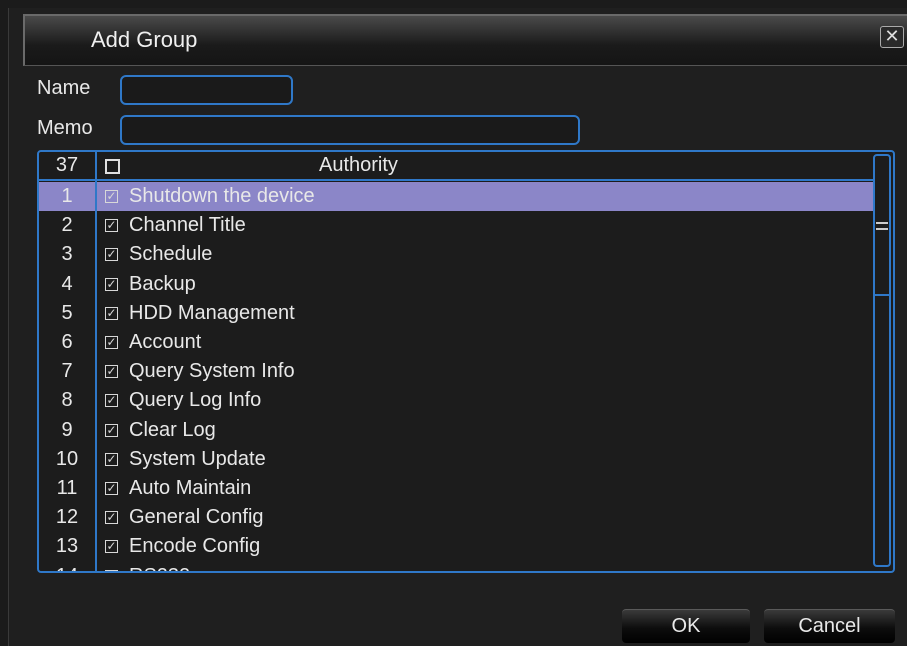 This screenshot has width=907, height=646. Describe the element at coordinates (171, 254) in the screenshot. I see `item-label: Schedule` at that location.